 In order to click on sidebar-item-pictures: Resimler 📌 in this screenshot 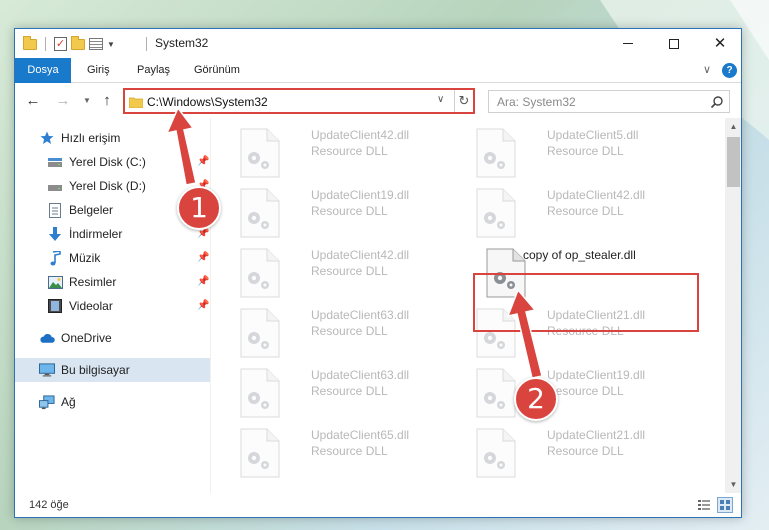, I will do `click(112, 282)`.